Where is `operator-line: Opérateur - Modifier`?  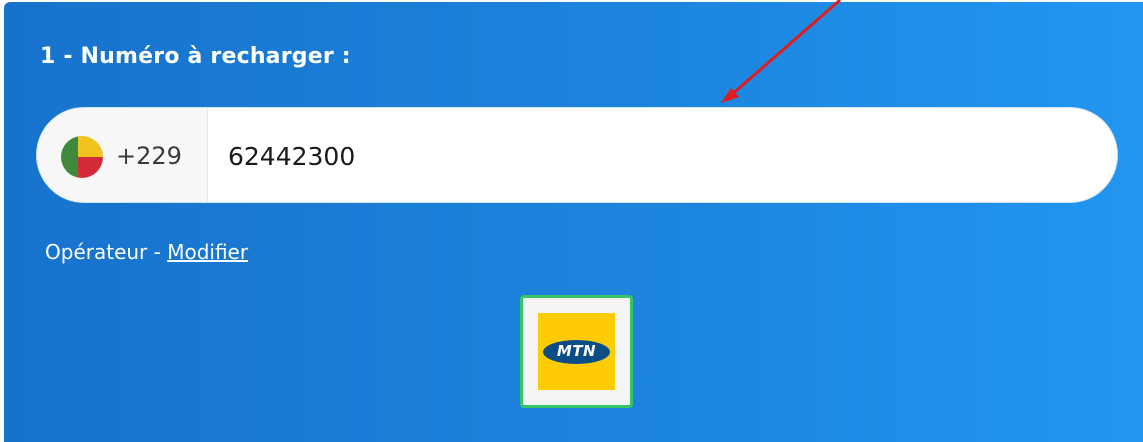 operator-line: Opérateur - Modifier is located at coordinates (146, 252).